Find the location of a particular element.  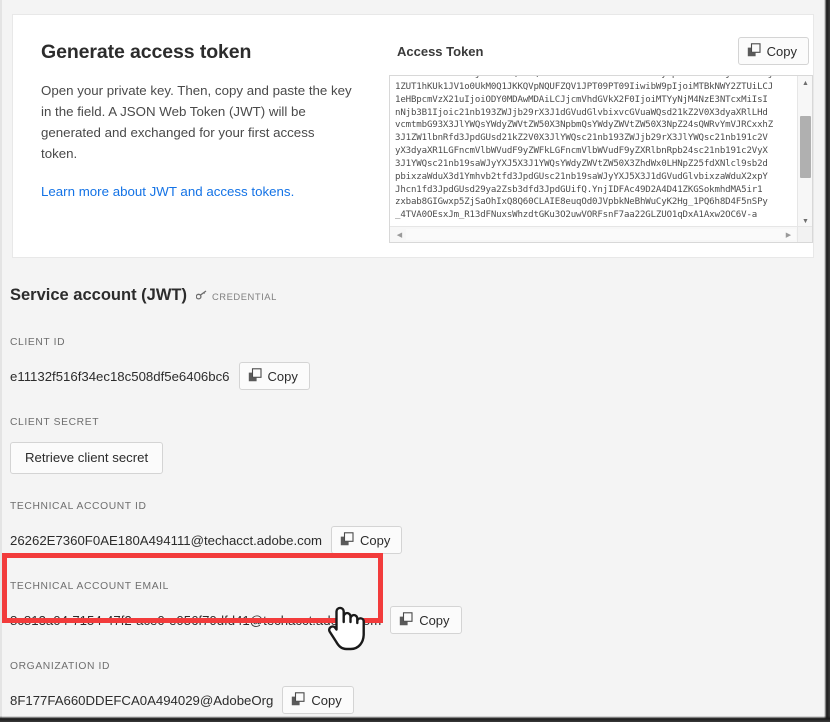

frame-bottom-edge is located at coordinates (415, 719).